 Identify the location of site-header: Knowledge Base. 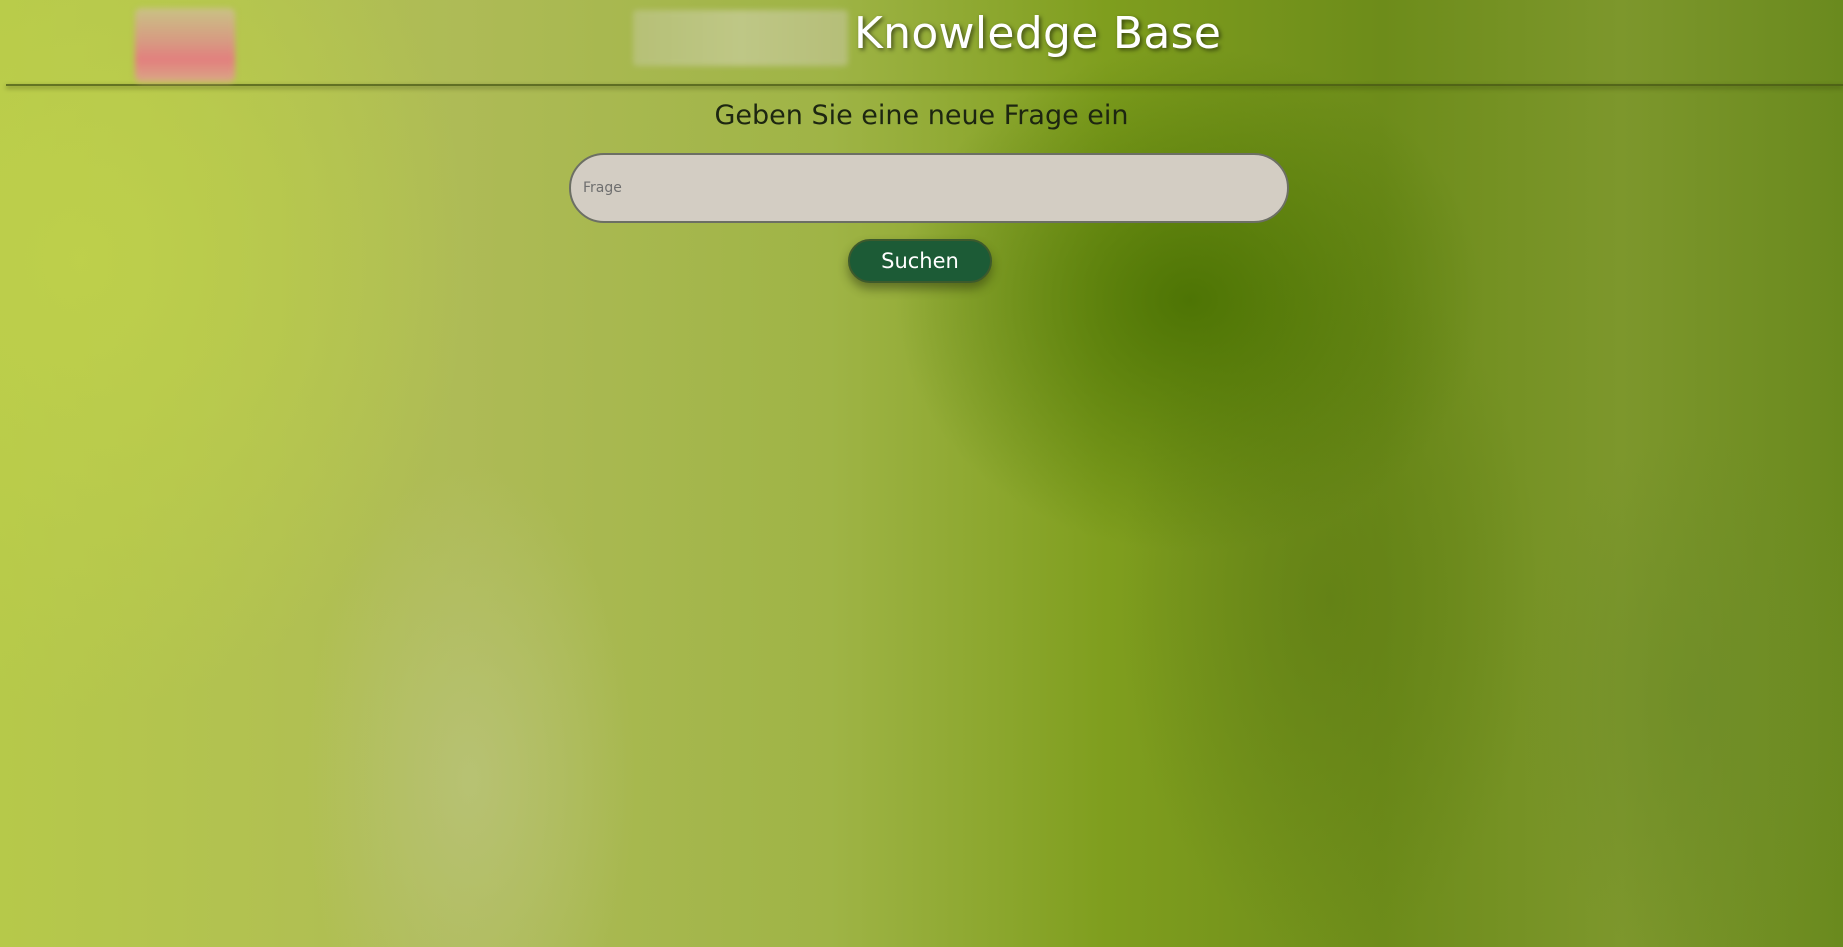
(921, 42).